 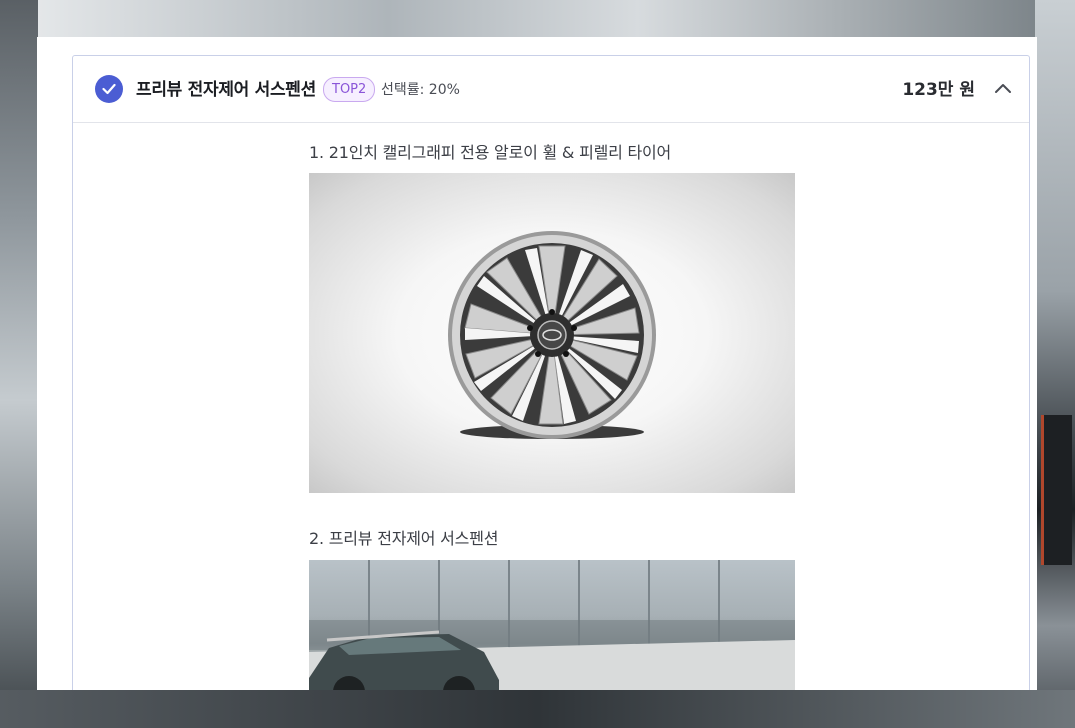 I want to click on item-label-wheel: 1. 21인치 캘리그래피 전용 알로이 휠 & 피렐리 타이어, so click(x=490, y=152).